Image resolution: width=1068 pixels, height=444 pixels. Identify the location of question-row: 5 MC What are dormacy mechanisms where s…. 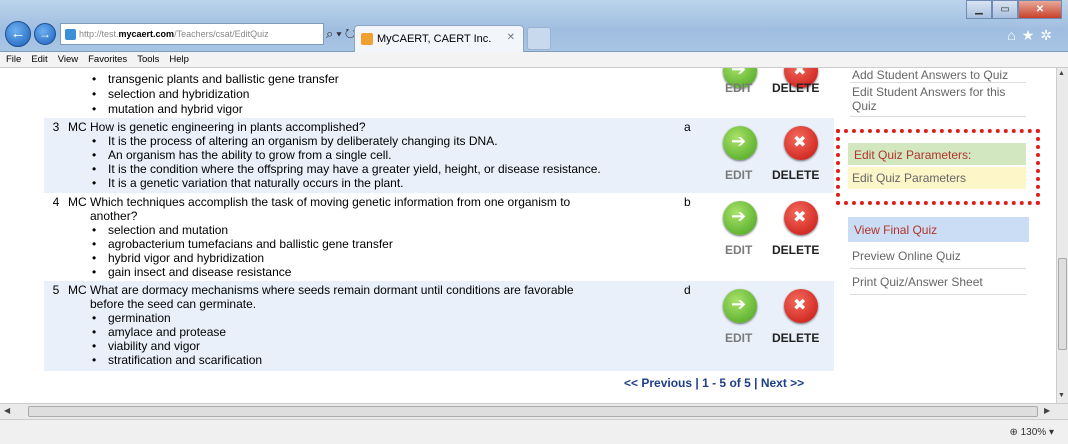
(439, 326).